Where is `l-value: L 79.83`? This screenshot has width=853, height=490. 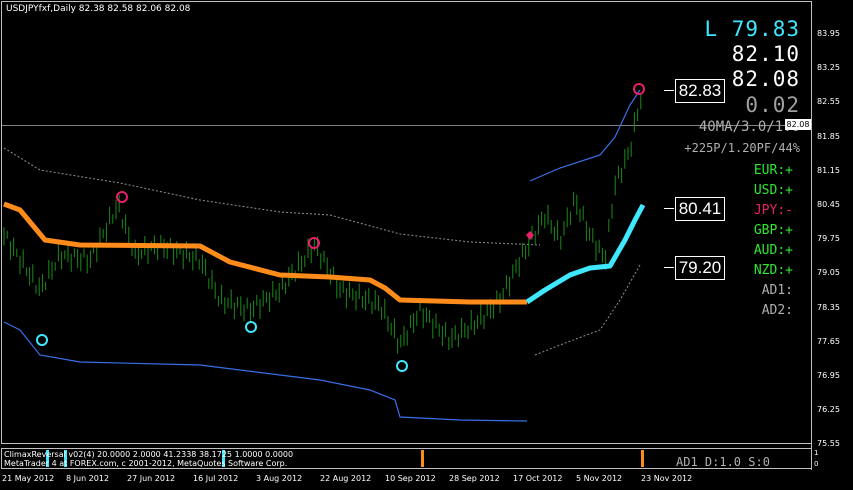 l-value: L 79.83 is located at coordinates (752, 29).